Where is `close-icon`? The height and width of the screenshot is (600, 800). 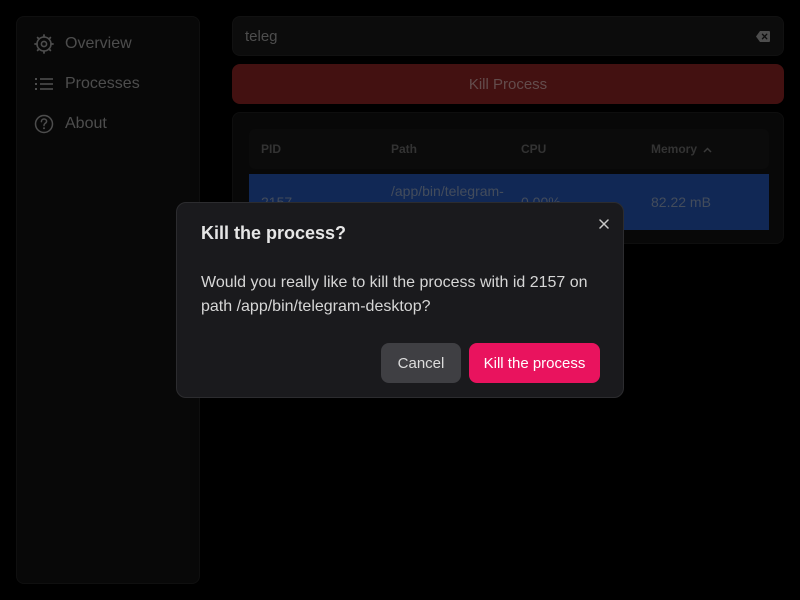
close-icon is located at coordinates (604, 224).